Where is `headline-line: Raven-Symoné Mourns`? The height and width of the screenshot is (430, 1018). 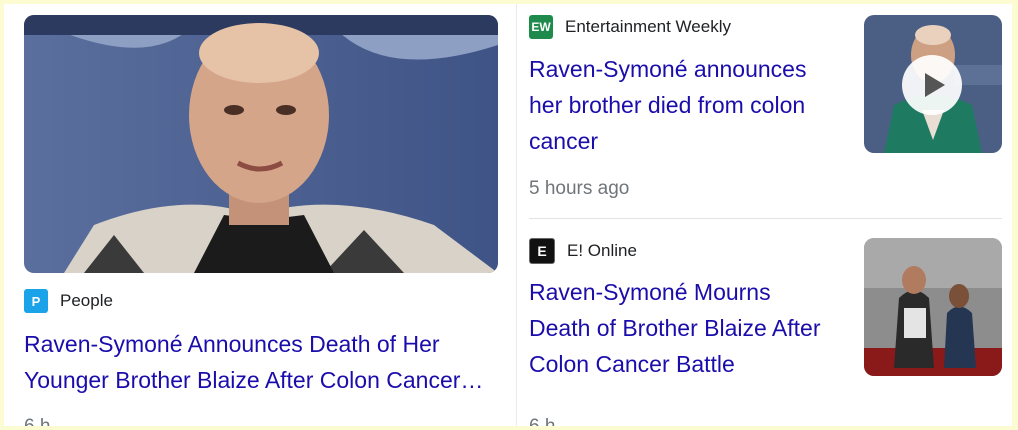 headline-line: Raven-Symoné Mourns is located at coordinates (650, 292).